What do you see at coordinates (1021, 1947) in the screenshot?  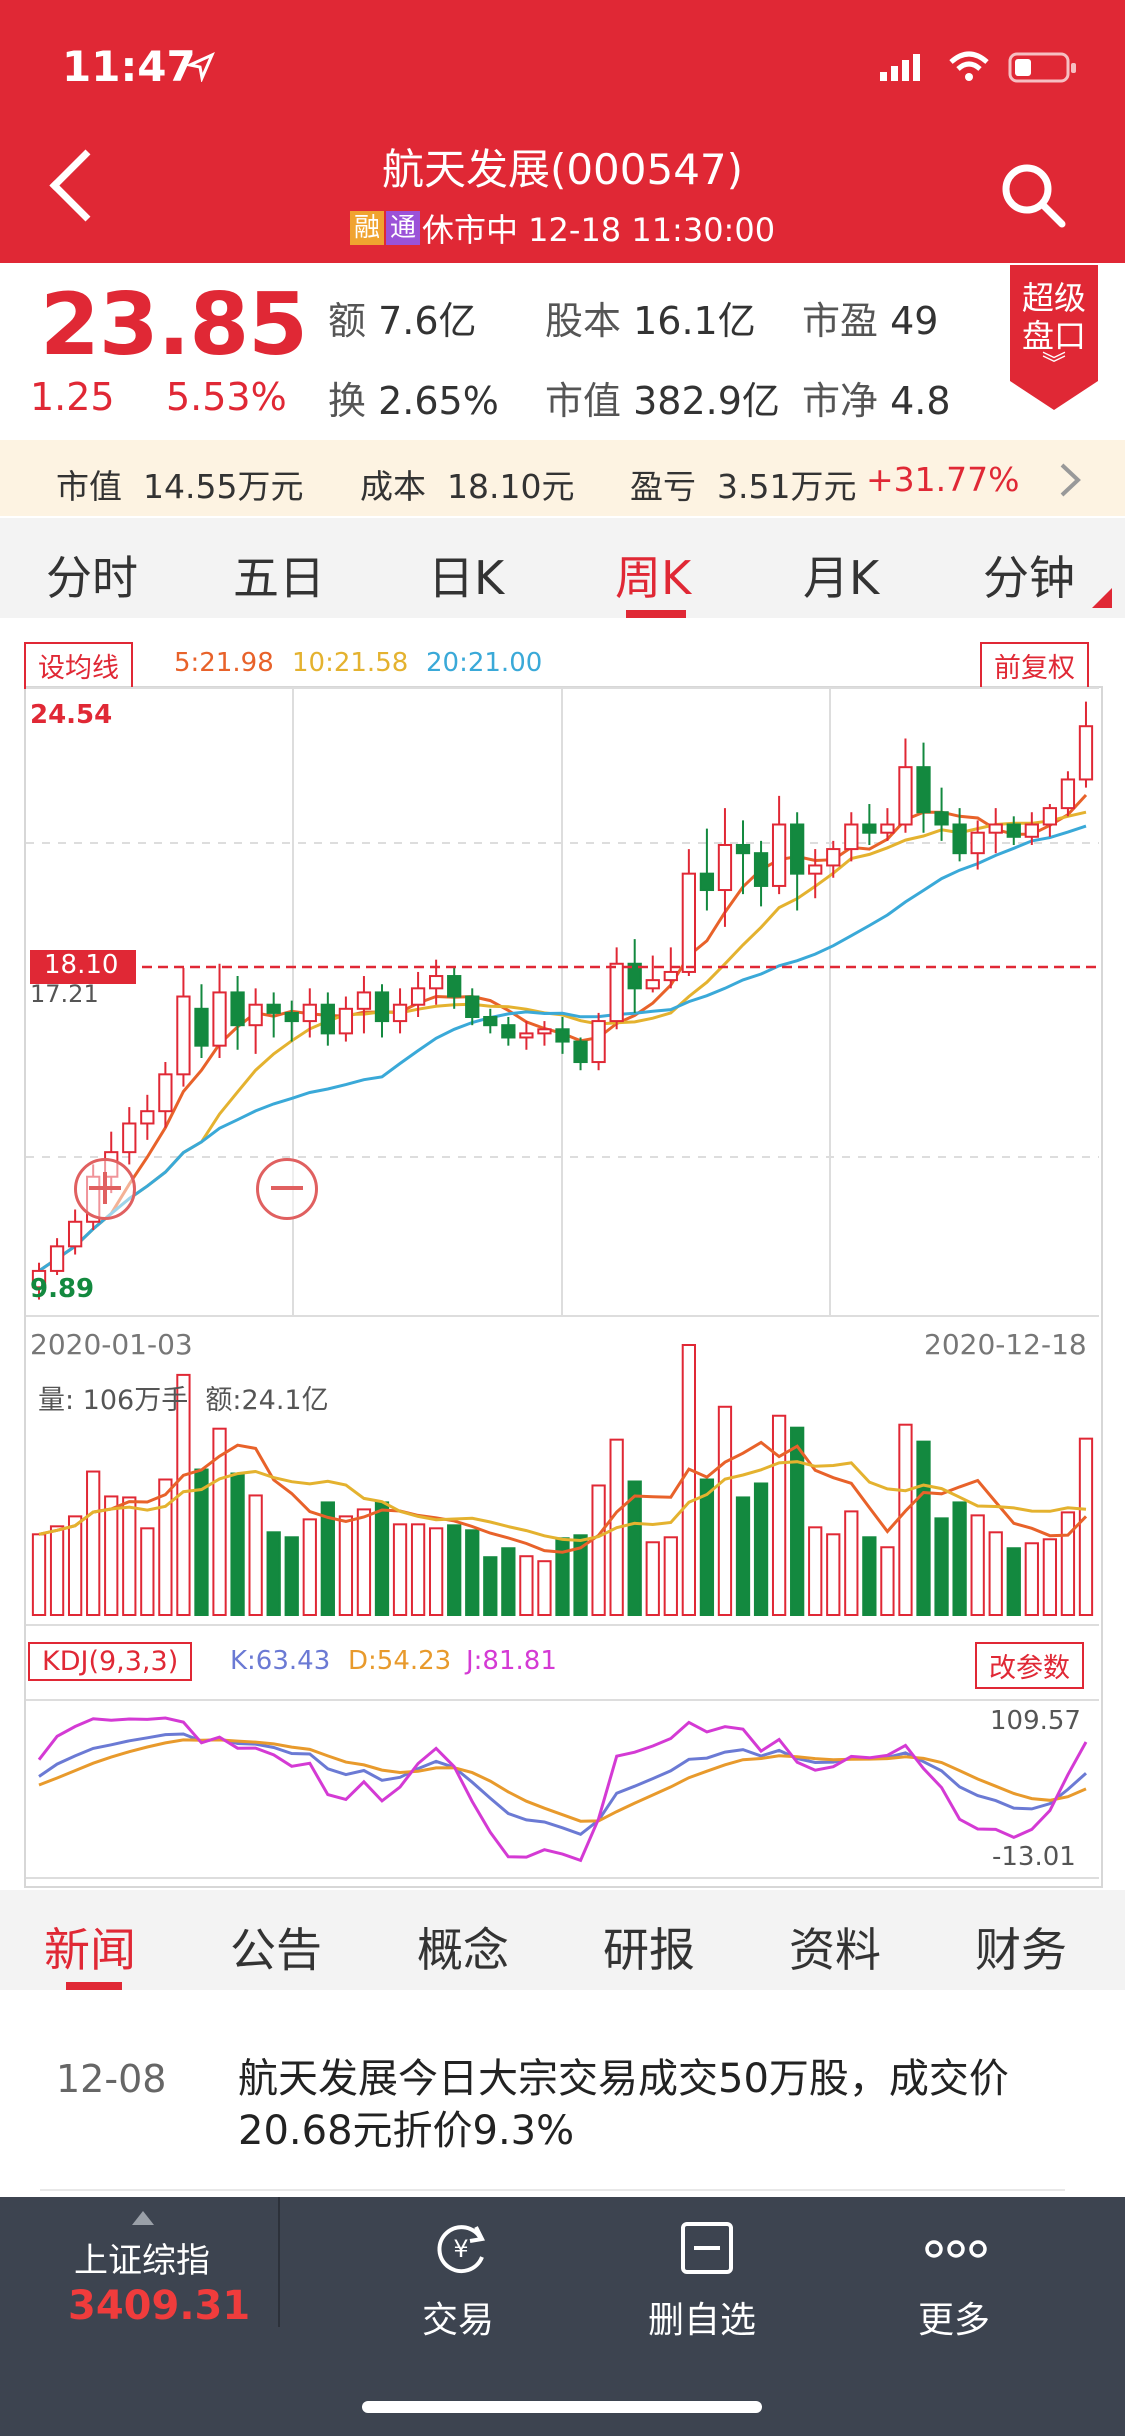 I see `tab-financials: 财务` at bounding box center [1021, 1947].